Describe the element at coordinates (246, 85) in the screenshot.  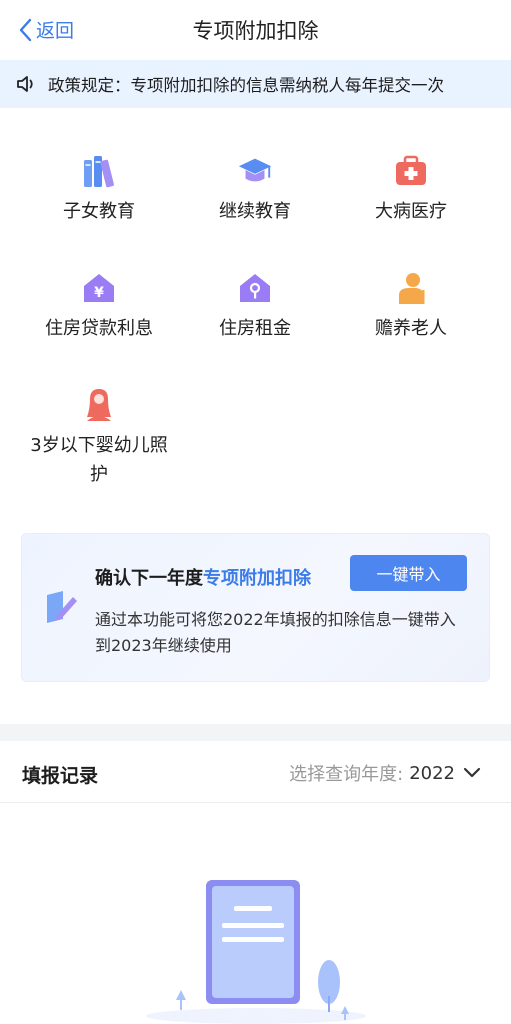
I see `notice-text: 政策规定：专项附加扣除的信息需纳税人每年提交一次` at that location.